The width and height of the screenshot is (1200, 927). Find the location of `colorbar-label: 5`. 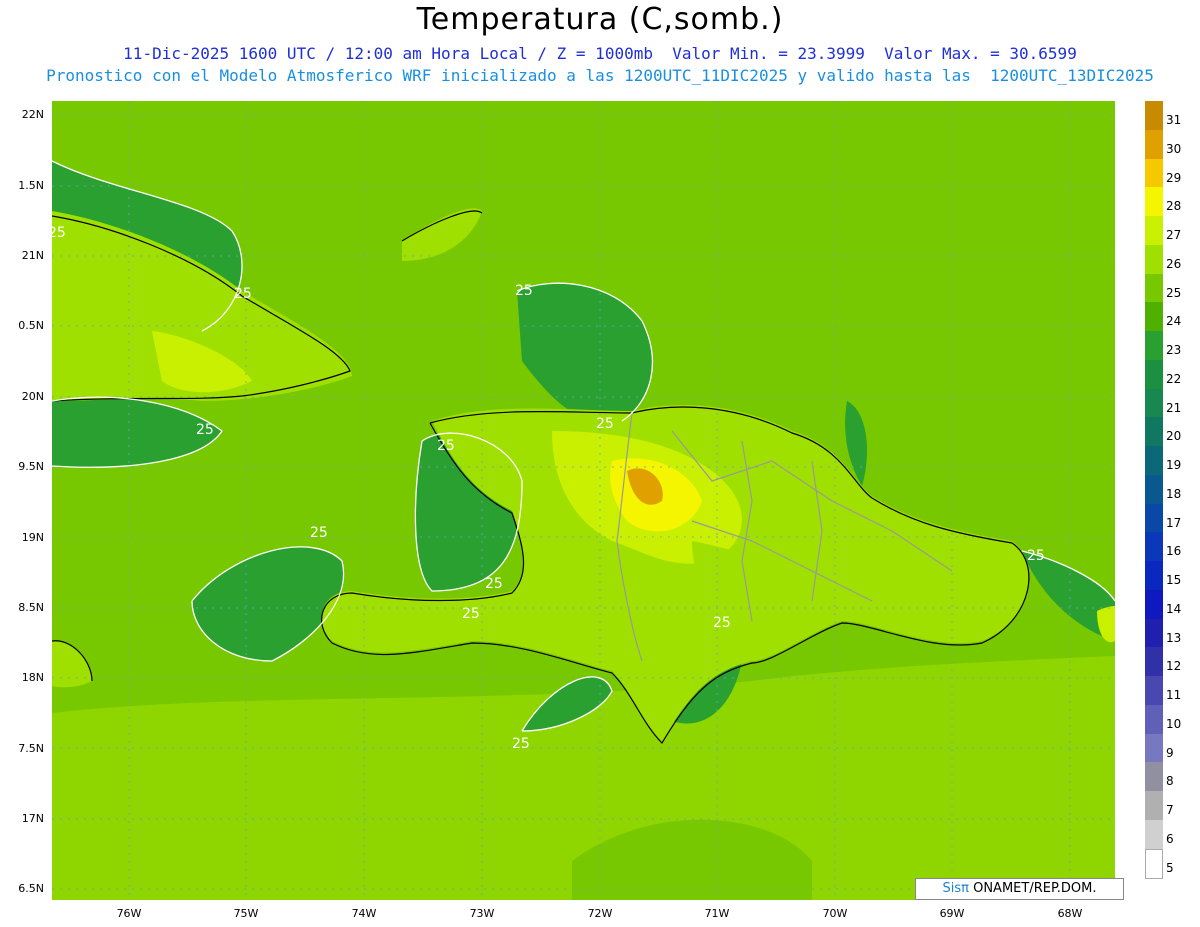

colorbar-label: 5 is located at coordinates (1170, 867).